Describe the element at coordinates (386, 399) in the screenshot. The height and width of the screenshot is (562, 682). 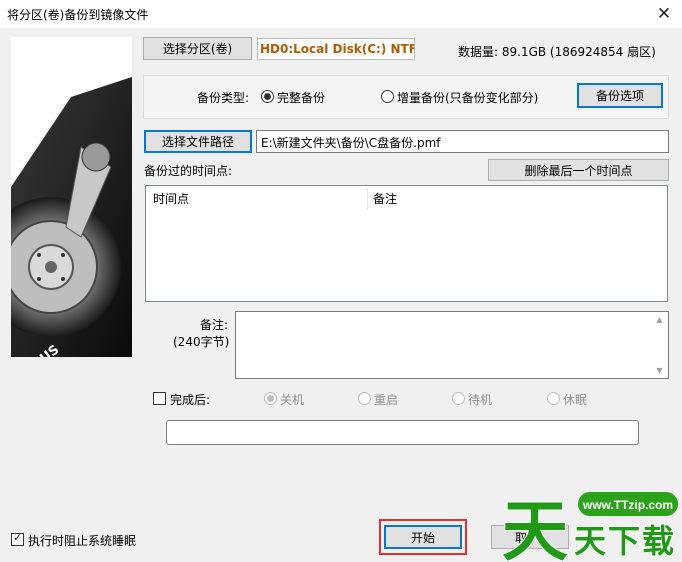
I see `restart-label: 重启` at that location.